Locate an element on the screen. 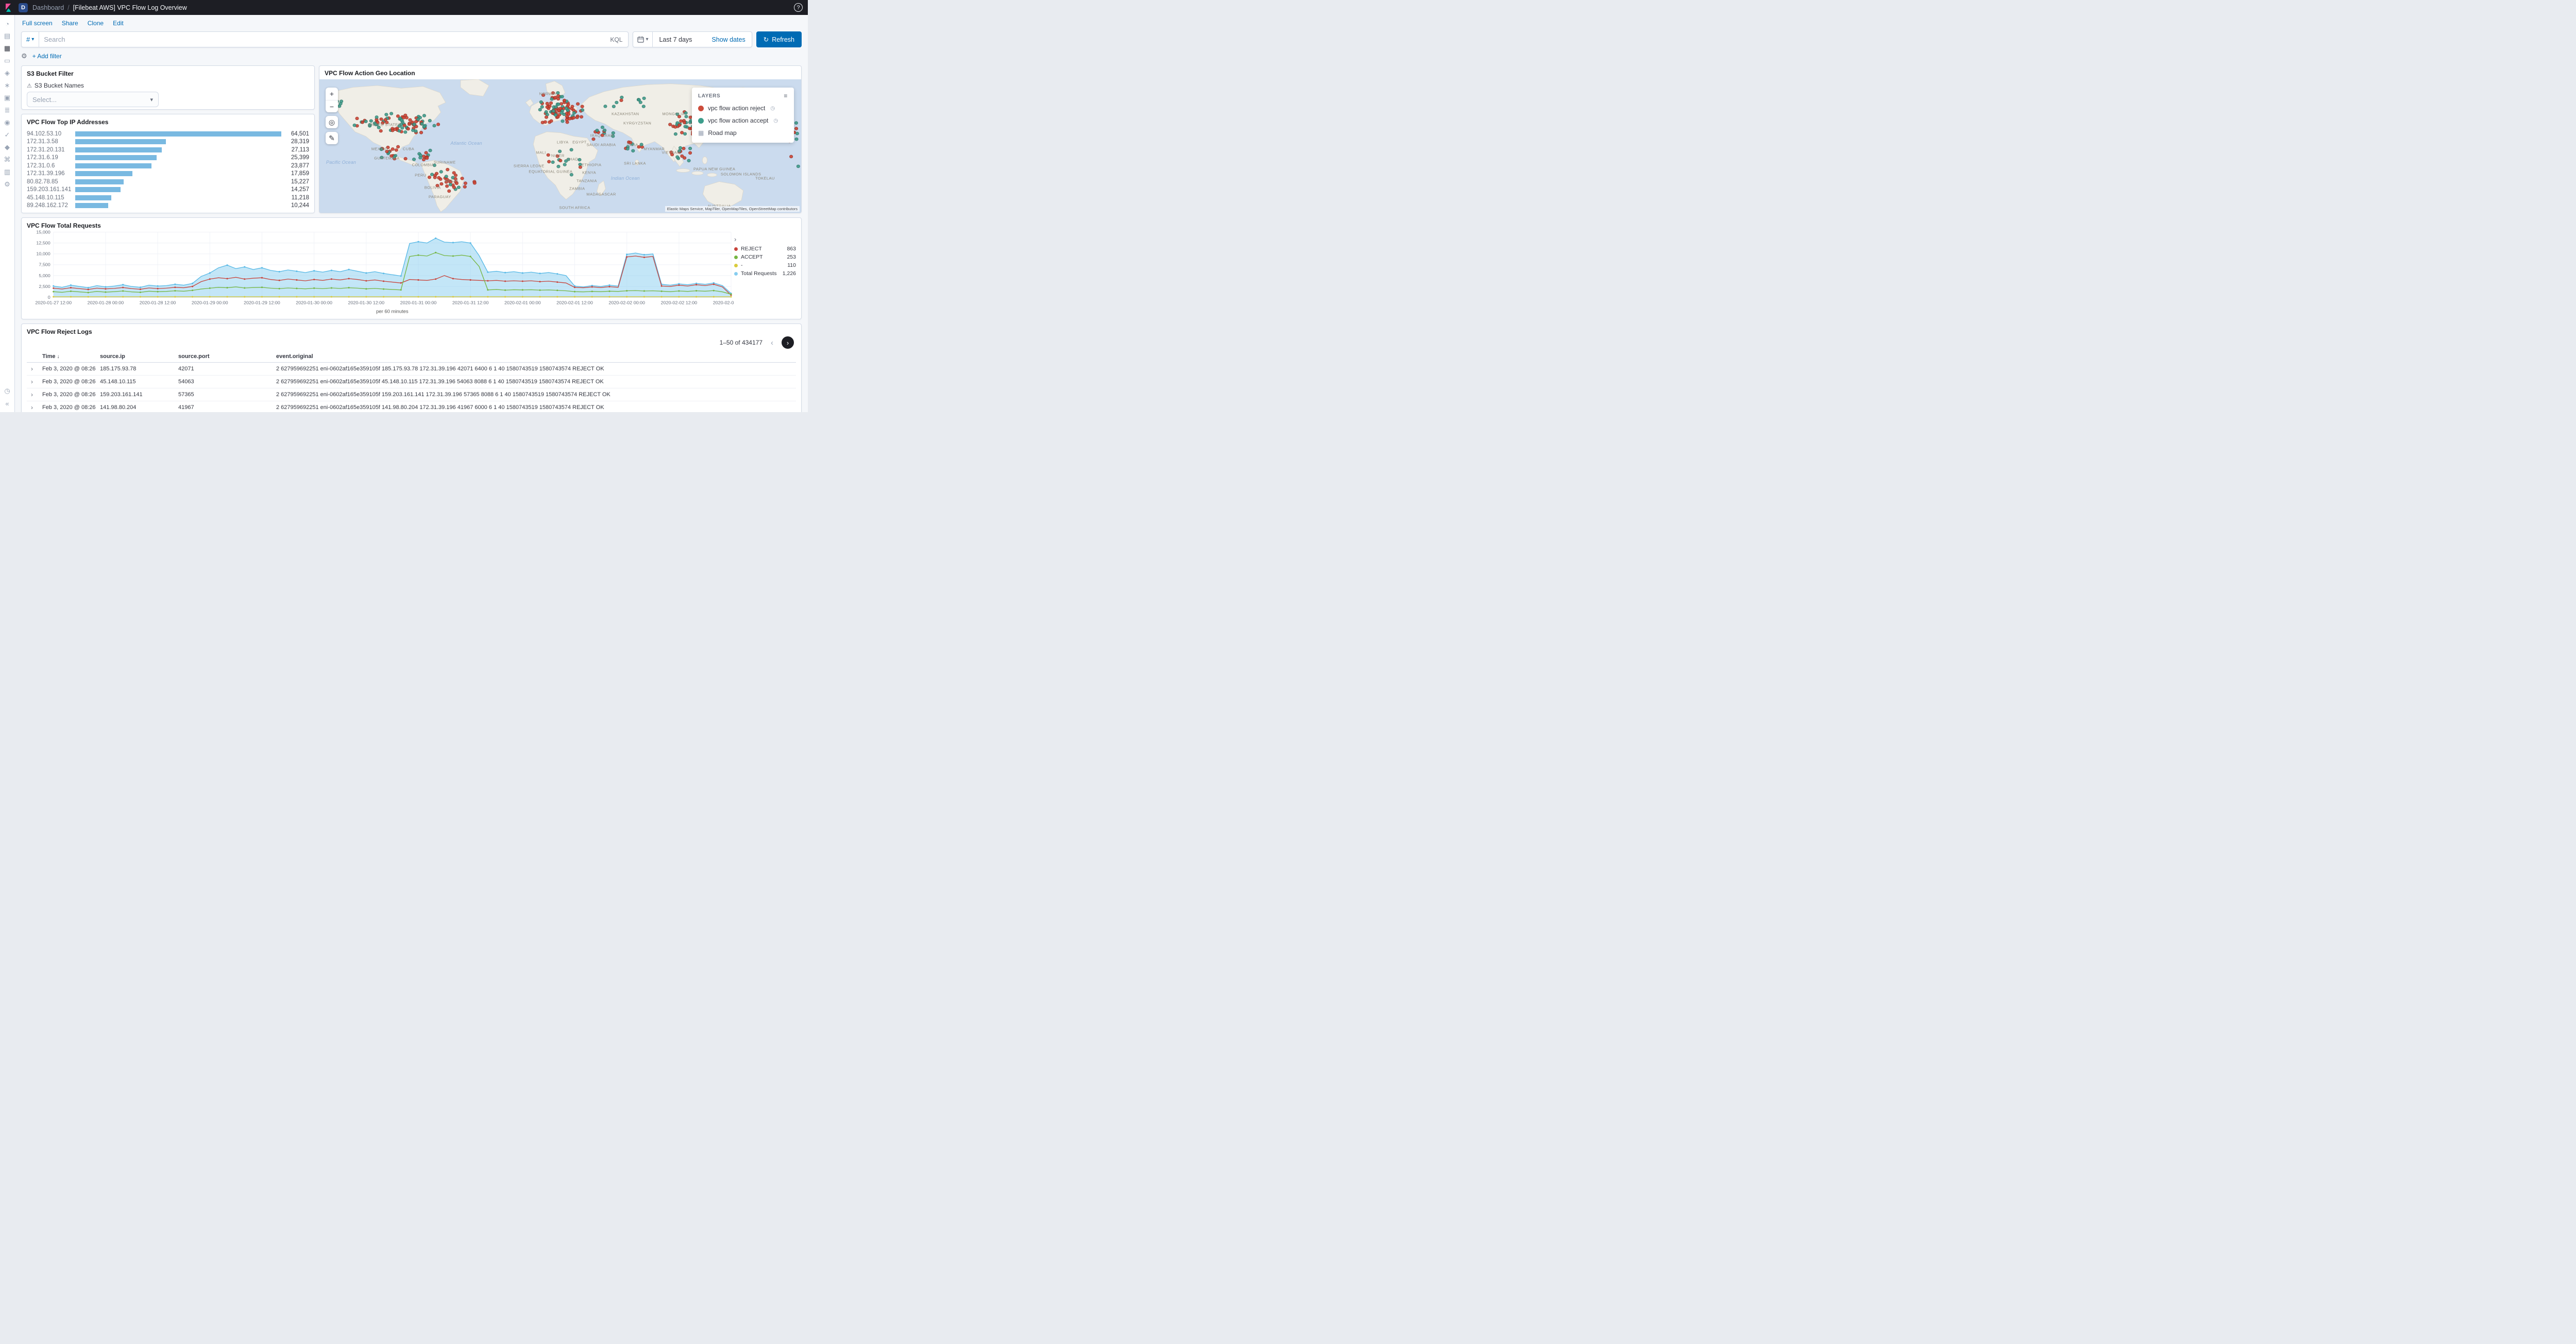 This screenshot has height=1344, width=2576. legend-item: REJECT 863 is located at coordinates (765, 249).